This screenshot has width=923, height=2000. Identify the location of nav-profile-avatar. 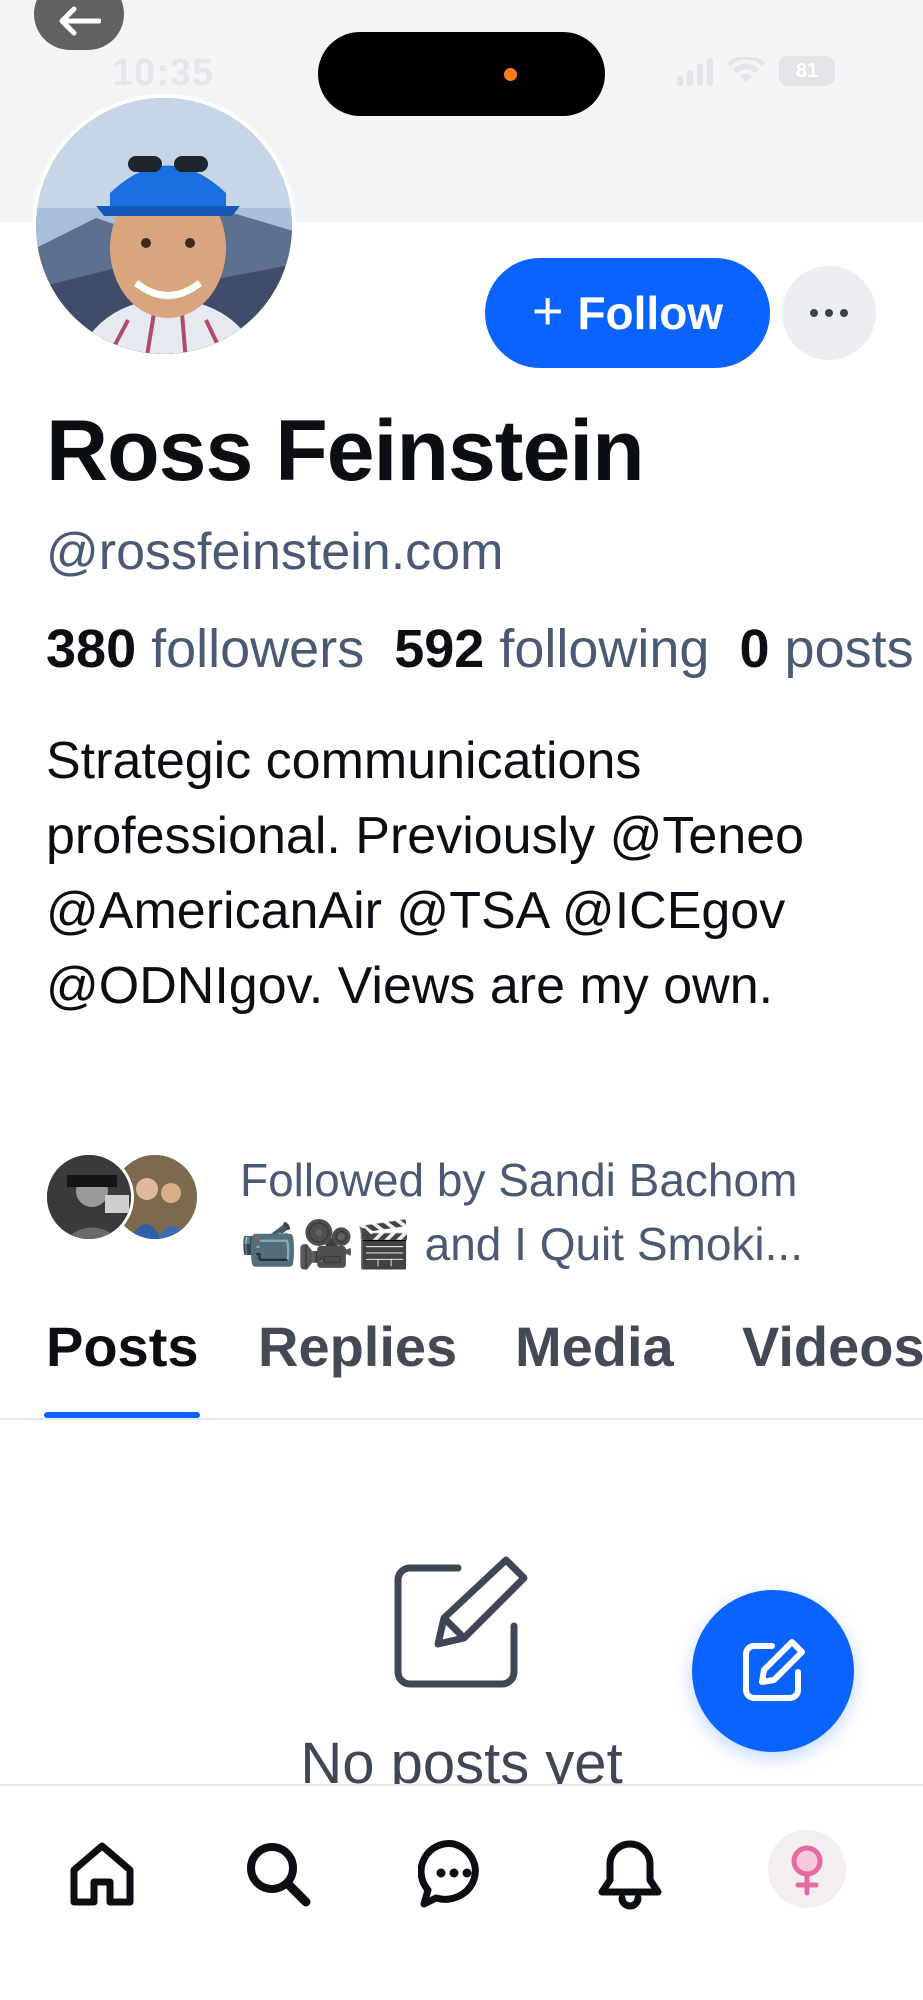
(807, 1869).